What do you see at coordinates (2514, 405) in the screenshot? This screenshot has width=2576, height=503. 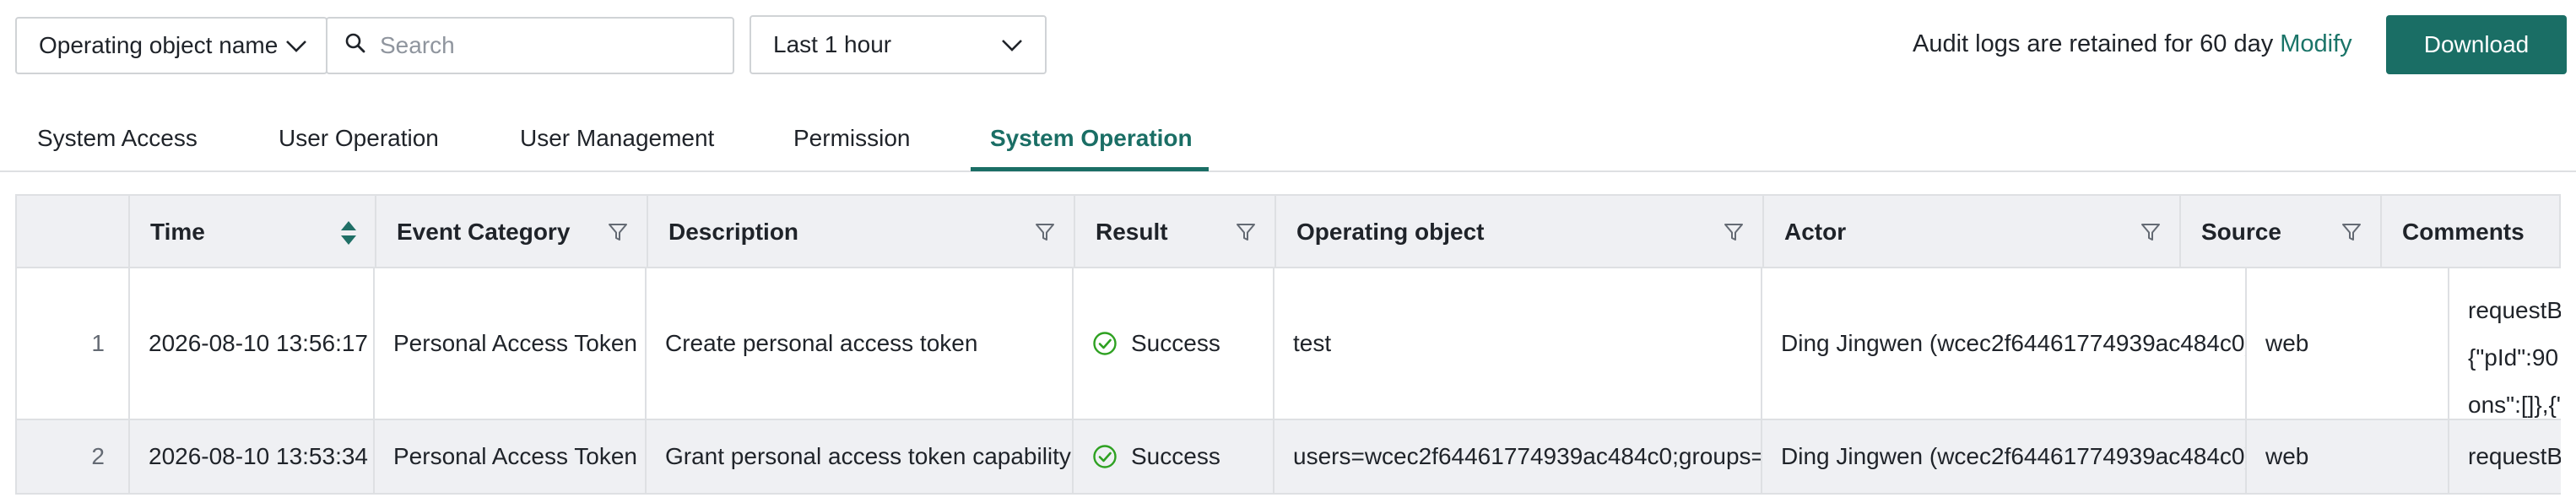 I see `comment-line: ons":[]},{"` at bounding box center [2514, 405].